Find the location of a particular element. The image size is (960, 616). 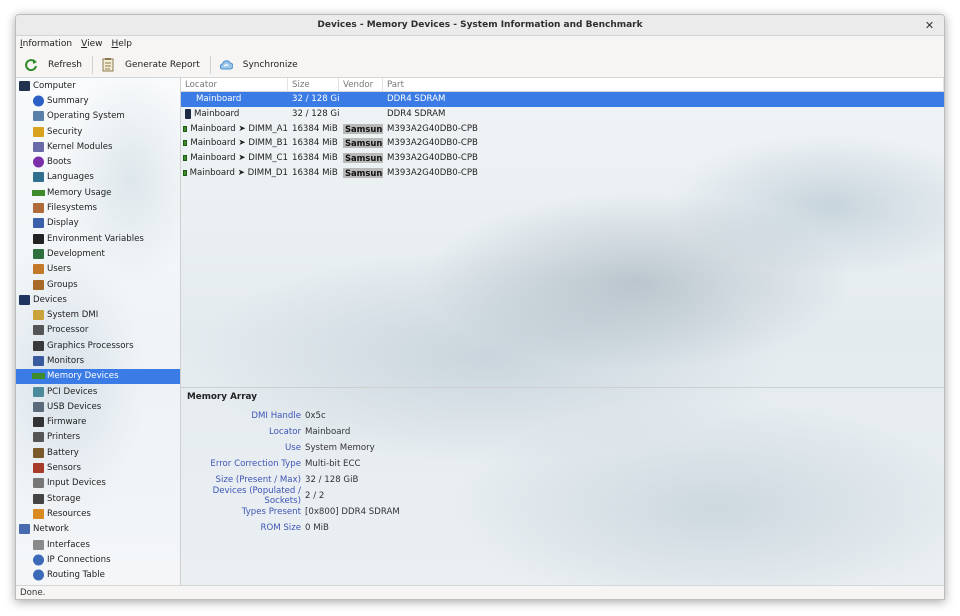

cell-locator: Mainboard ➤ DIMM_A1 is located at coordinates (234, 129).